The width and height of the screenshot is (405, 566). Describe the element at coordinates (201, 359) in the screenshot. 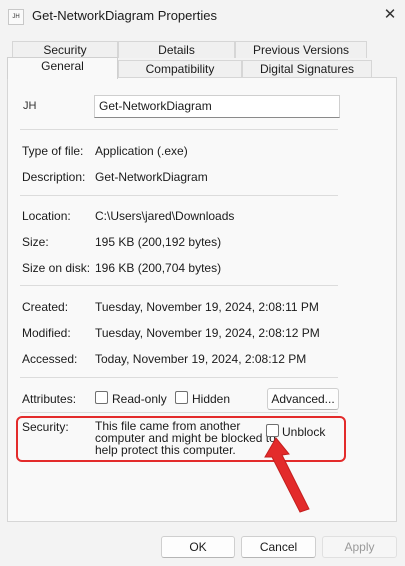

I see `accessed-value: Today, November 19, 2024, 2:08:12 PM` at that location.